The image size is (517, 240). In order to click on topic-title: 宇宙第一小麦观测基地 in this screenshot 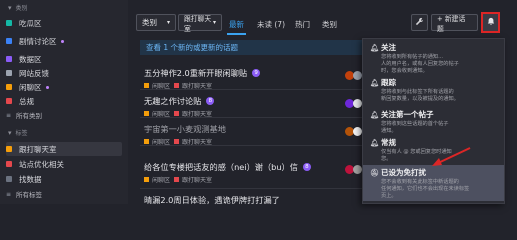, I will do `click(253, 129)`.